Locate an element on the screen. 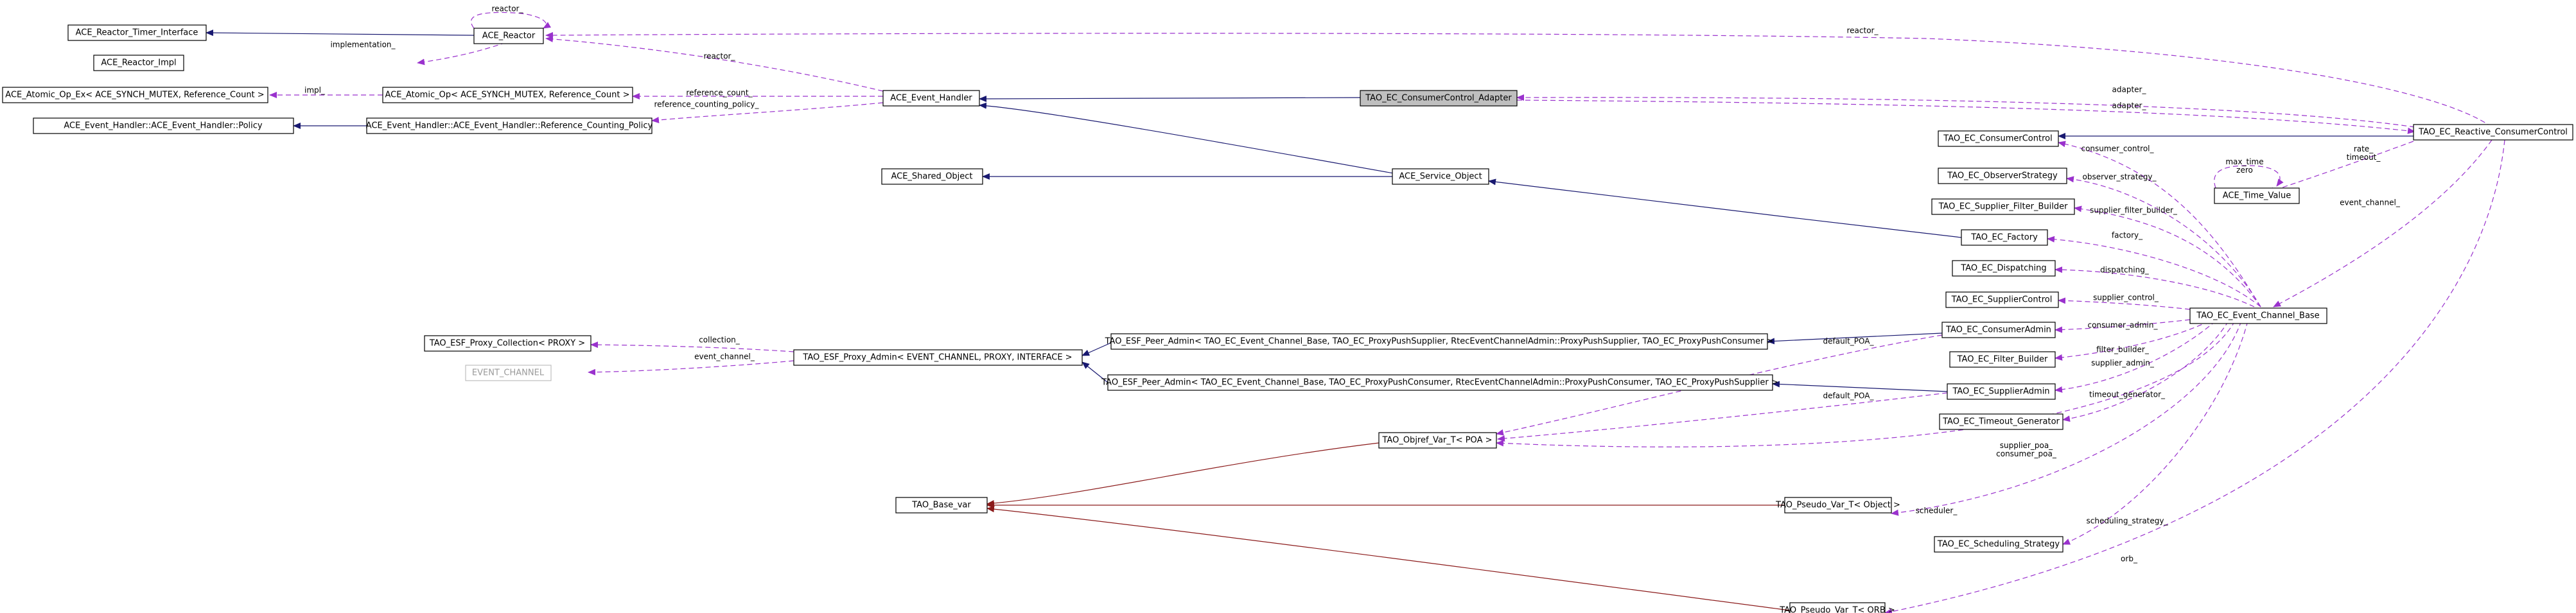 Image resolution: width=2576 pixels, height=613 pixels. svg-text: TAO_EC_SupplierControl is located at coordinates (2002, 300).